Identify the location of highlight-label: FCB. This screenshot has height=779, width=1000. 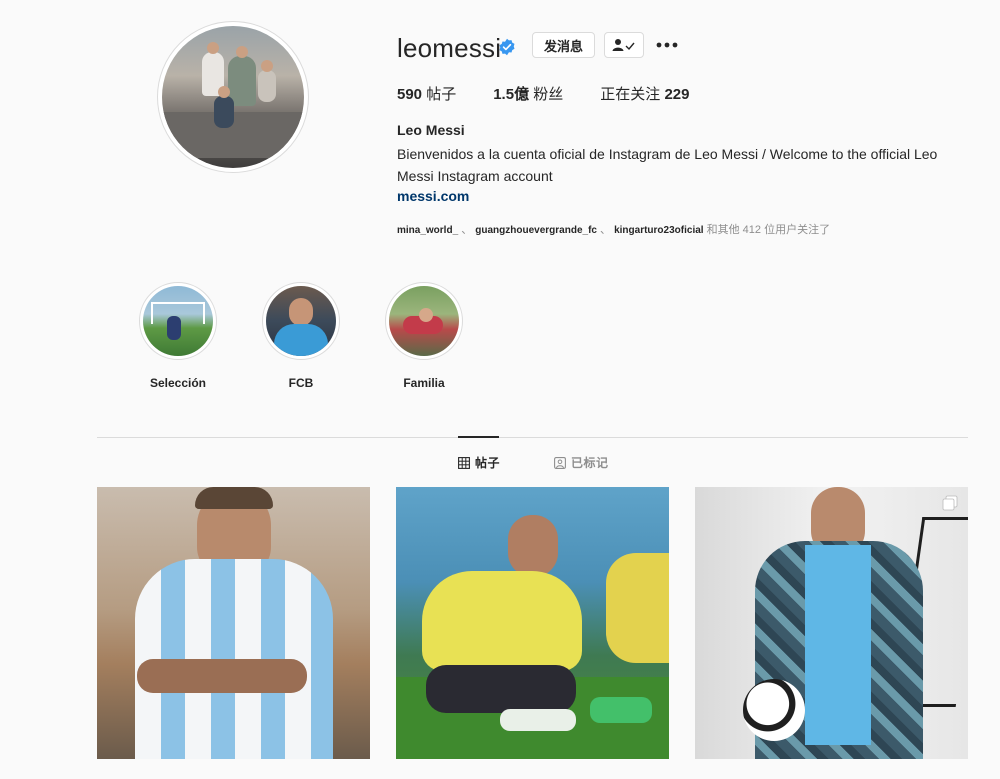
(301, 383).